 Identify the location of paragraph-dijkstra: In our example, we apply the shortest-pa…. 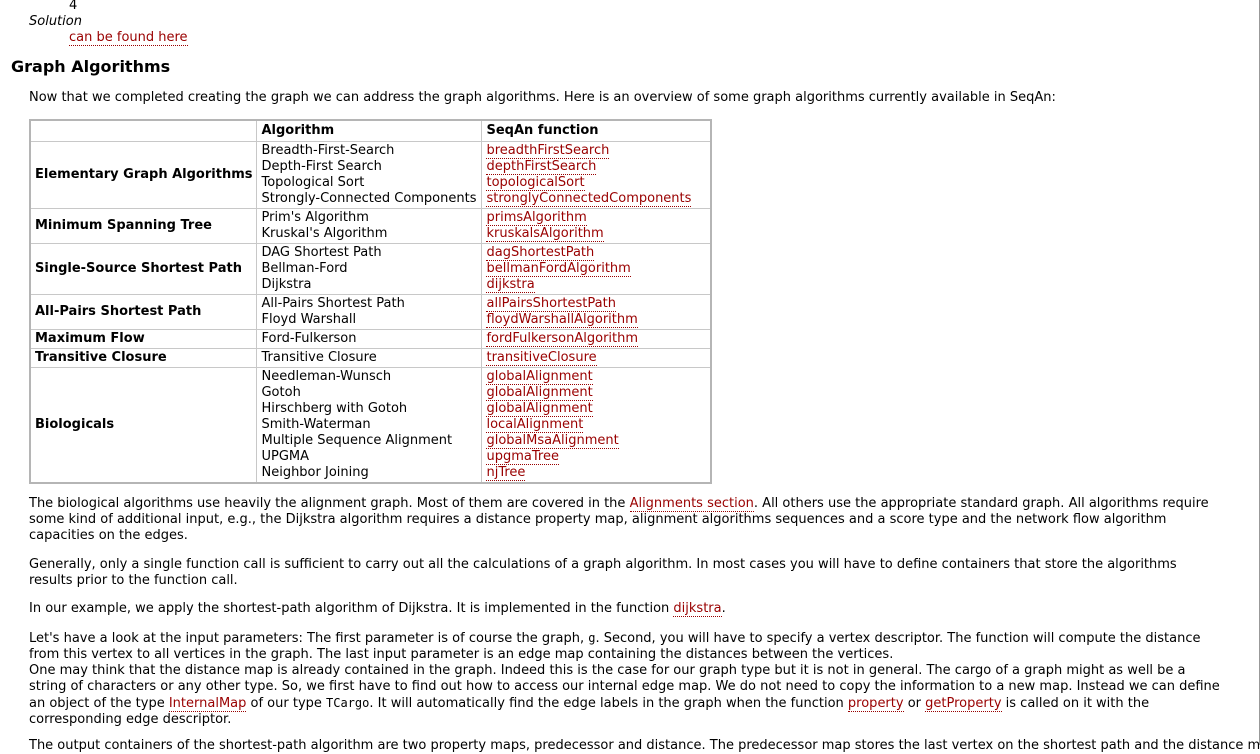
(377, 609).